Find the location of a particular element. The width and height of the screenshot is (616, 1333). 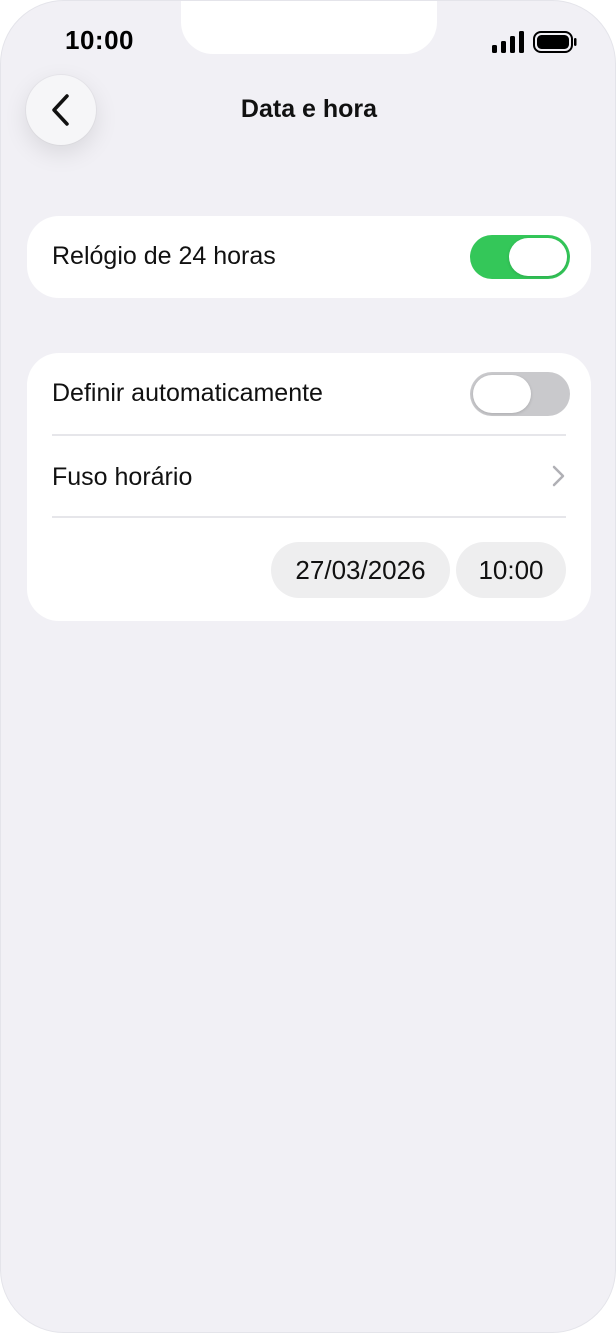

notch is located at coordinates (309, 27).